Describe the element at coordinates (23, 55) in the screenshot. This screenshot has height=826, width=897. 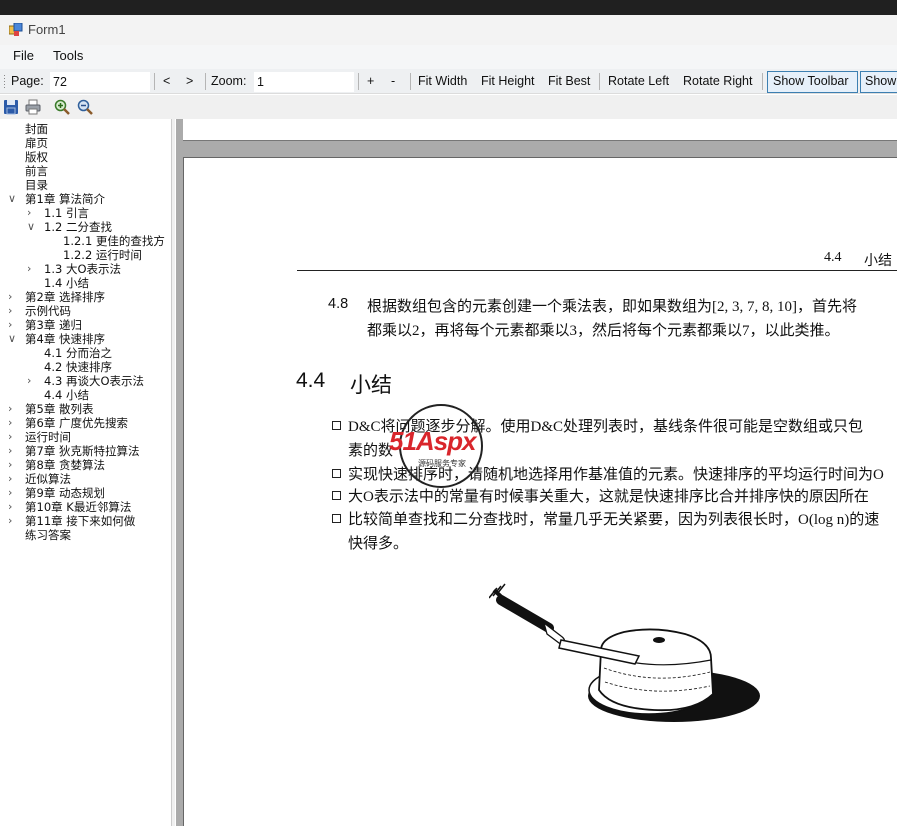
I see `menu-file: File` at that location.